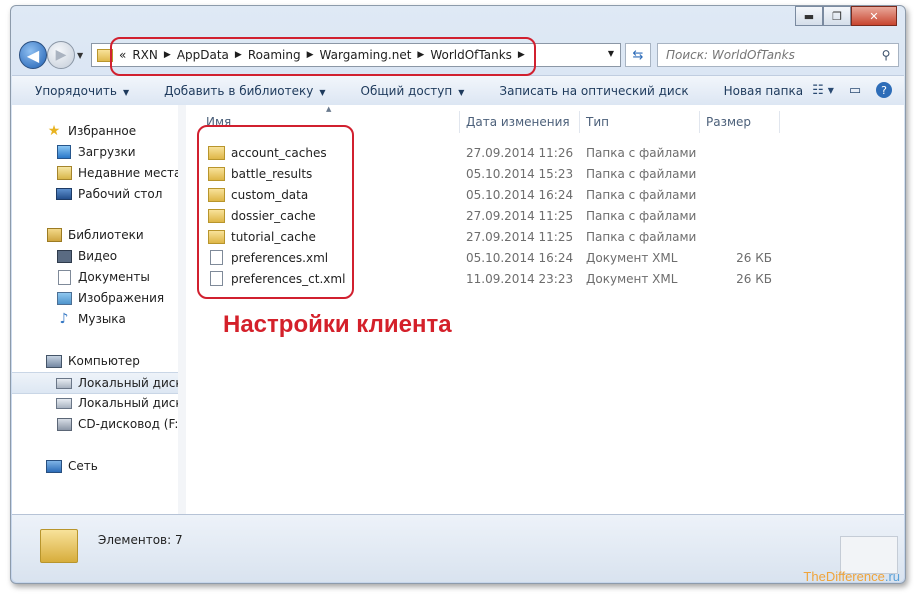 The height and width of the screenshot is (594, 914). I want to click on pictures-icon, so click(64, 298).